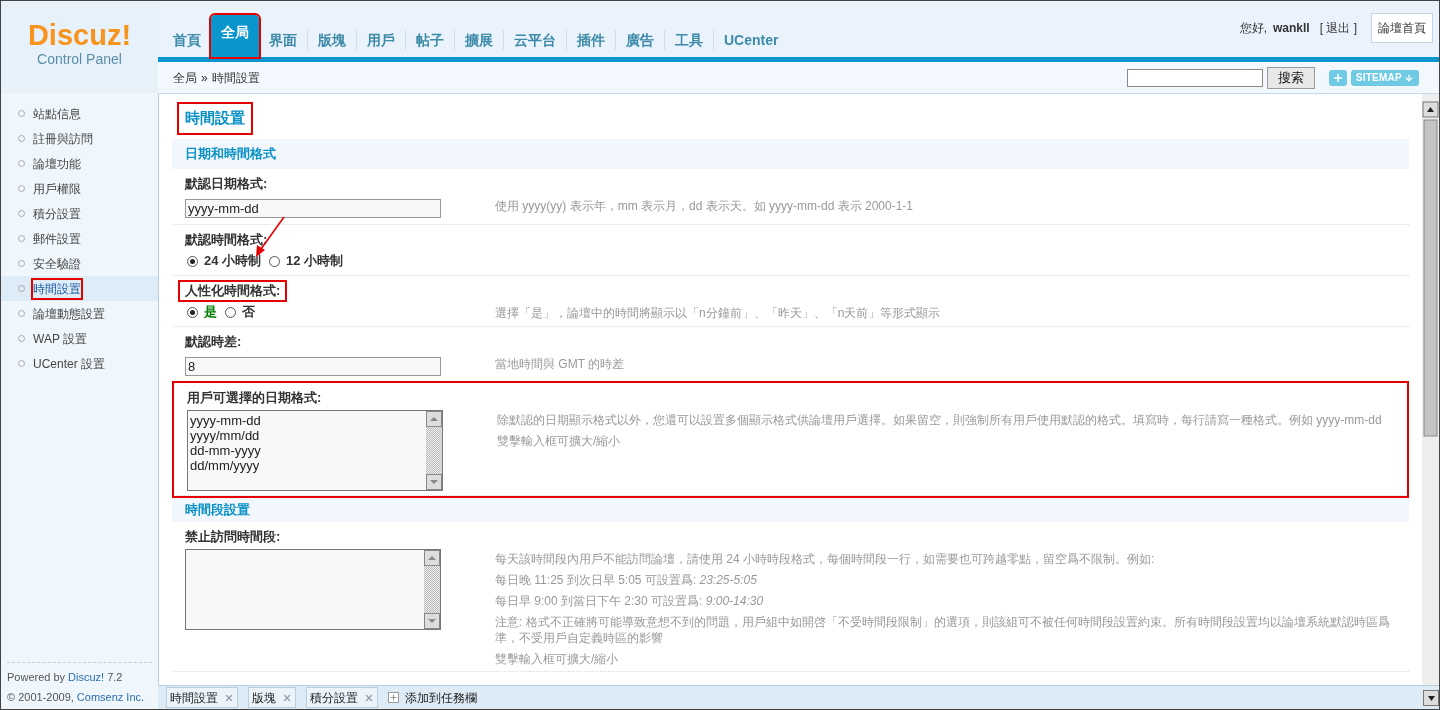 This screenshot has width=1440, height=710. I want to click on sidebar-item: 站點信息, so click(79, 113).